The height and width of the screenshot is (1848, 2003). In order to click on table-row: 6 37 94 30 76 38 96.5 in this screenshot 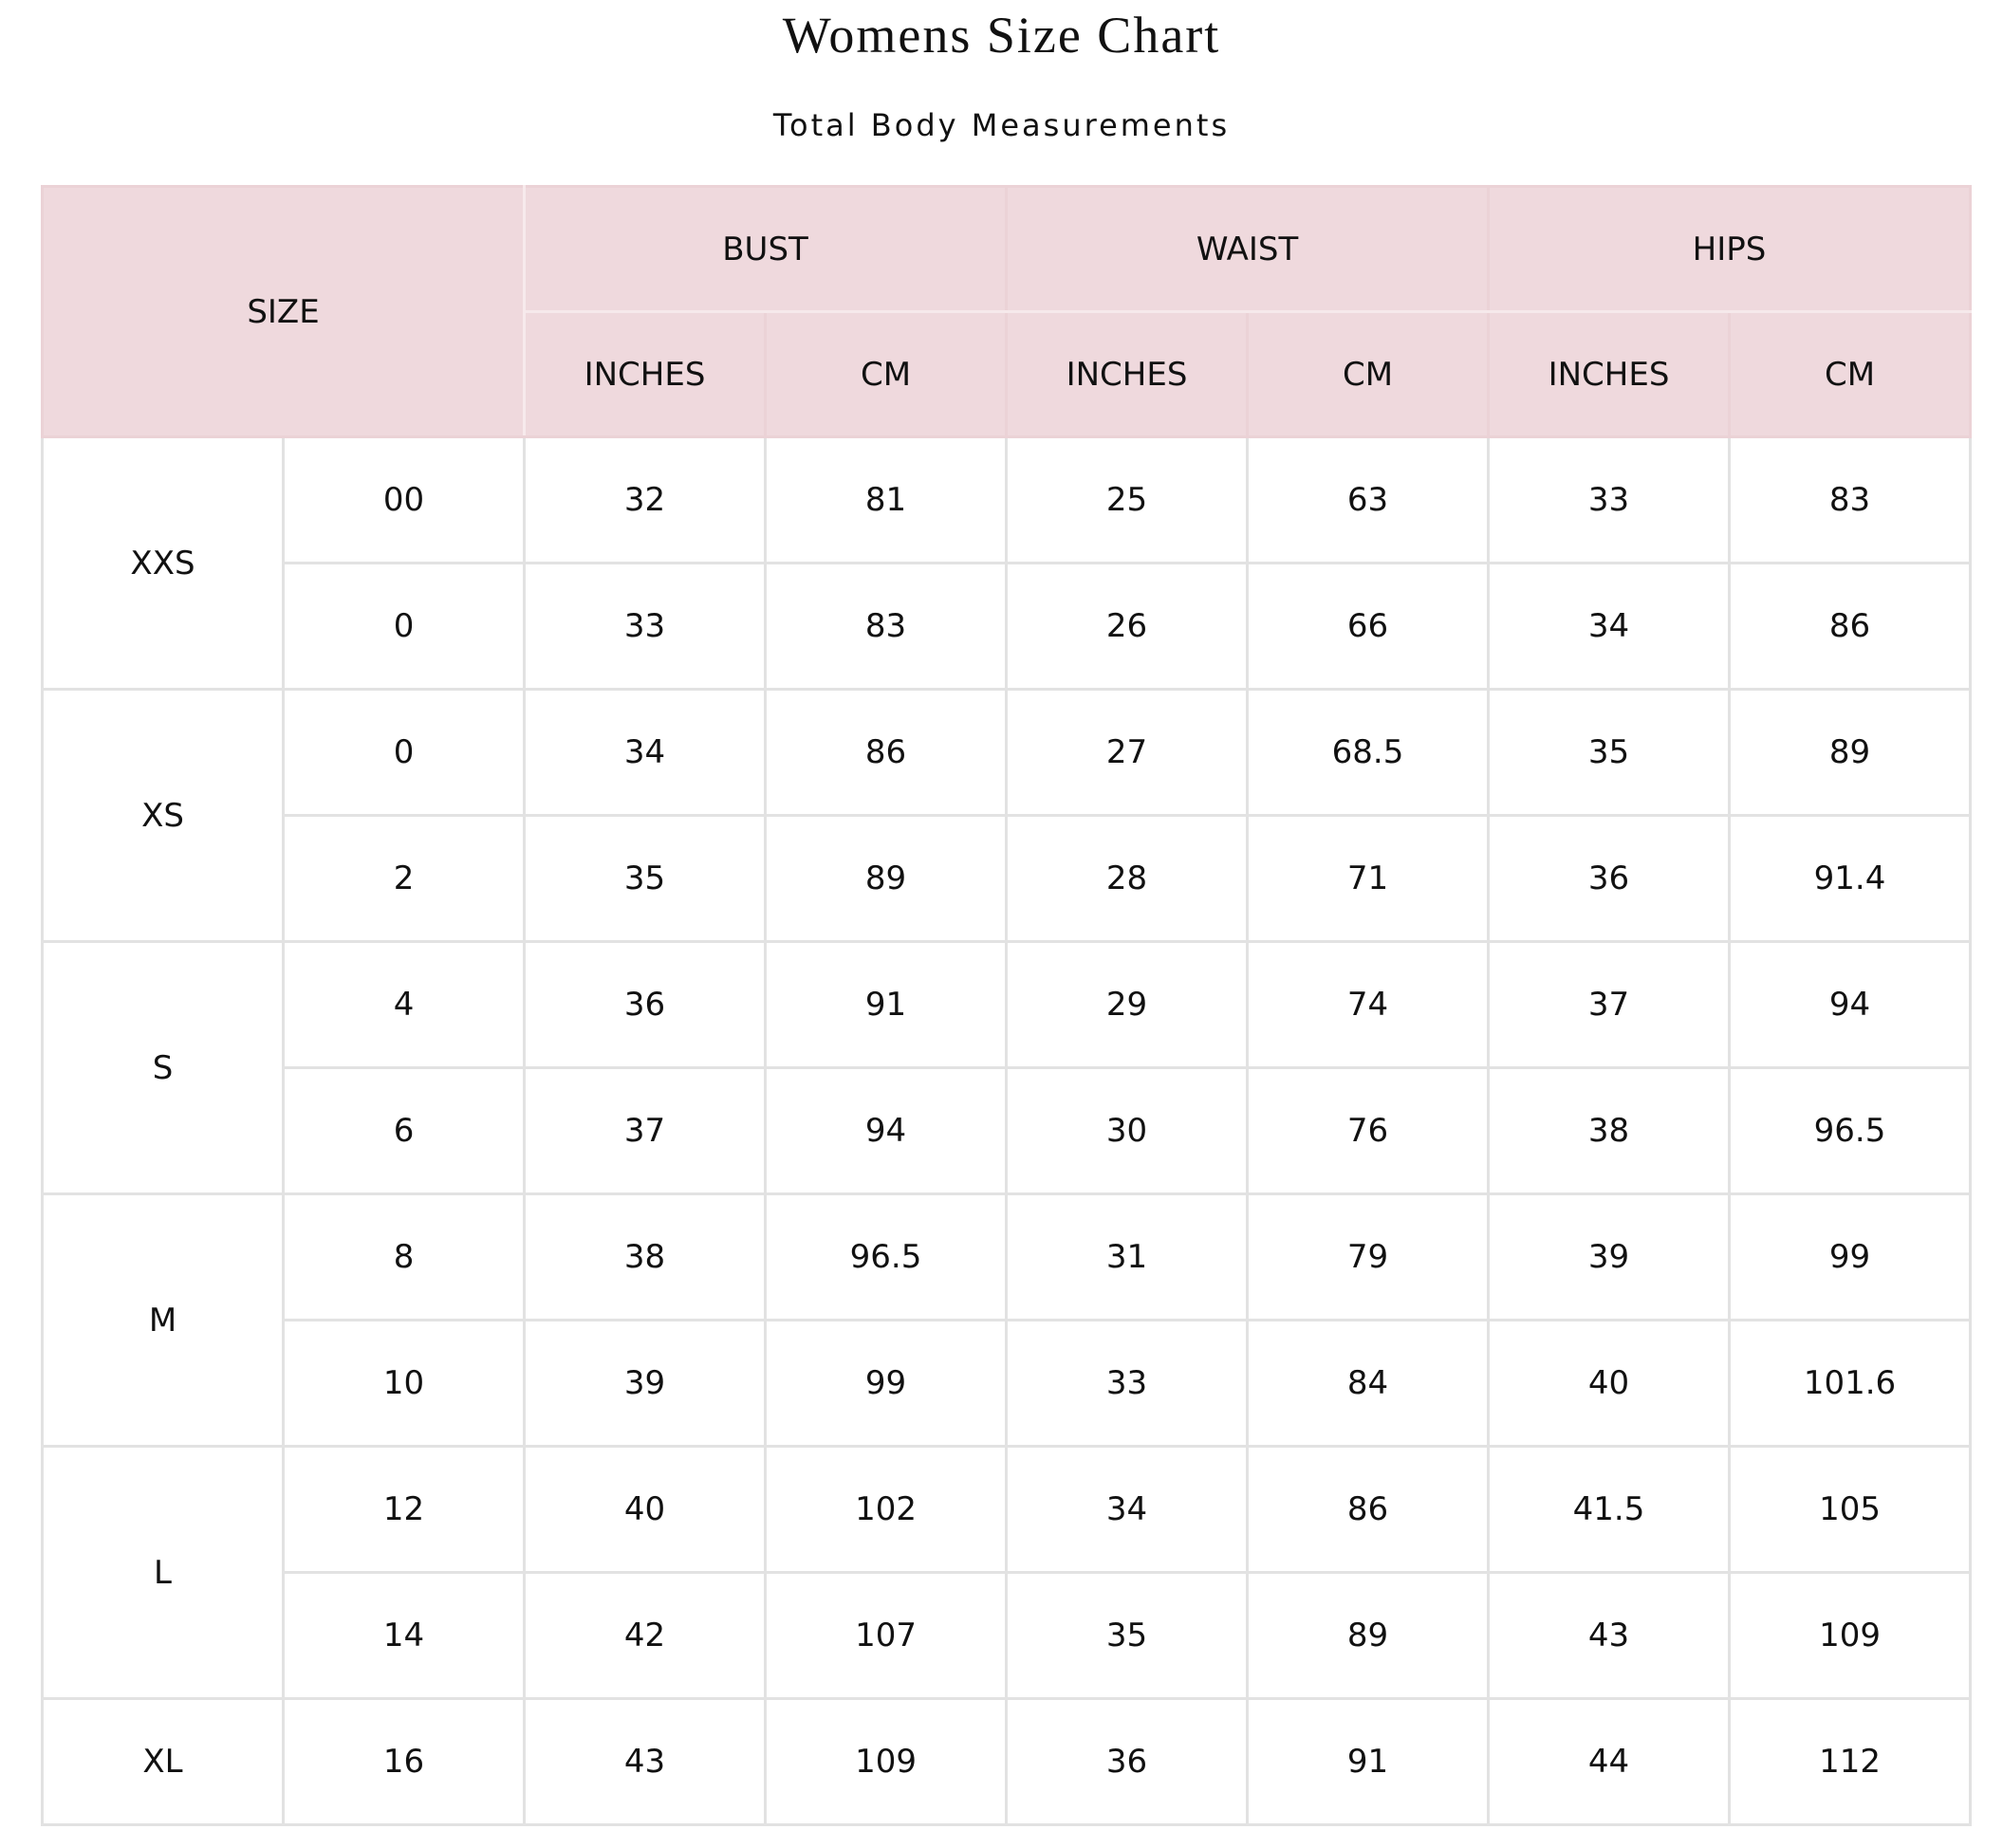, I will do `click(1008, 1130)`.